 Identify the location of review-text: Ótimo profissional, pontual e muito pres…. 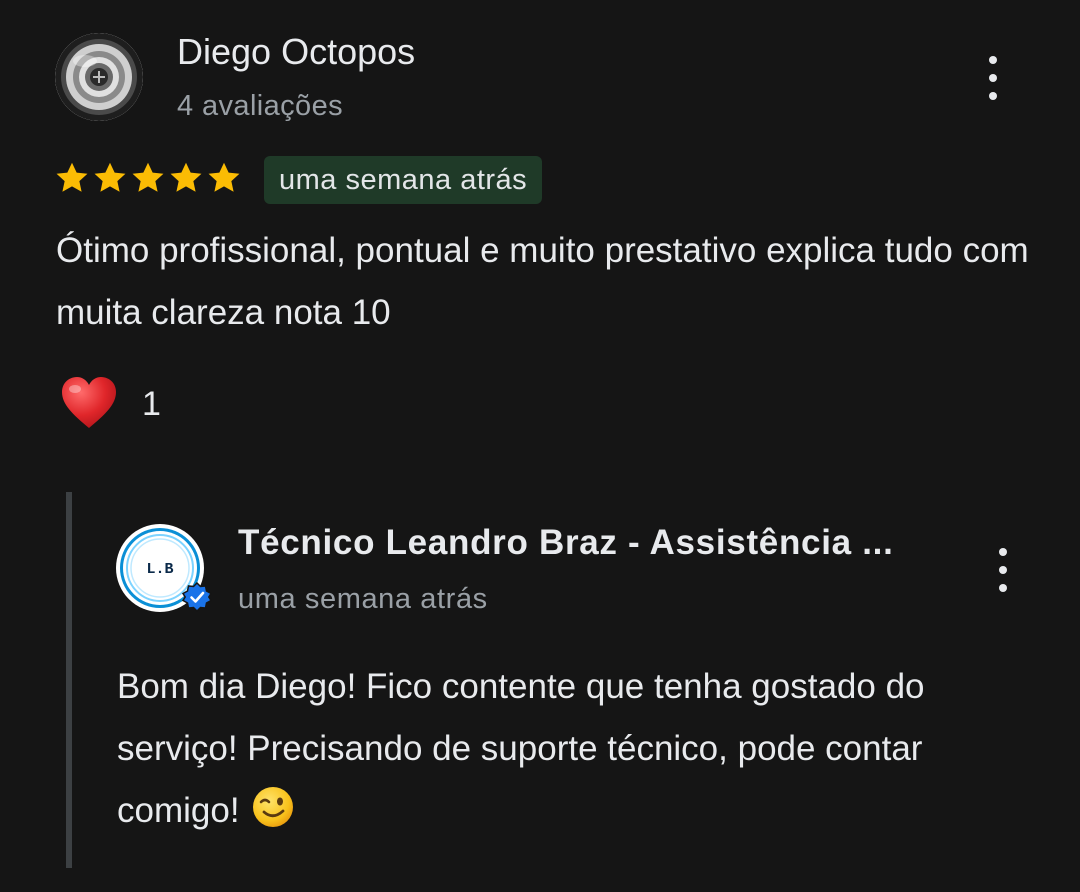
(542, 281).